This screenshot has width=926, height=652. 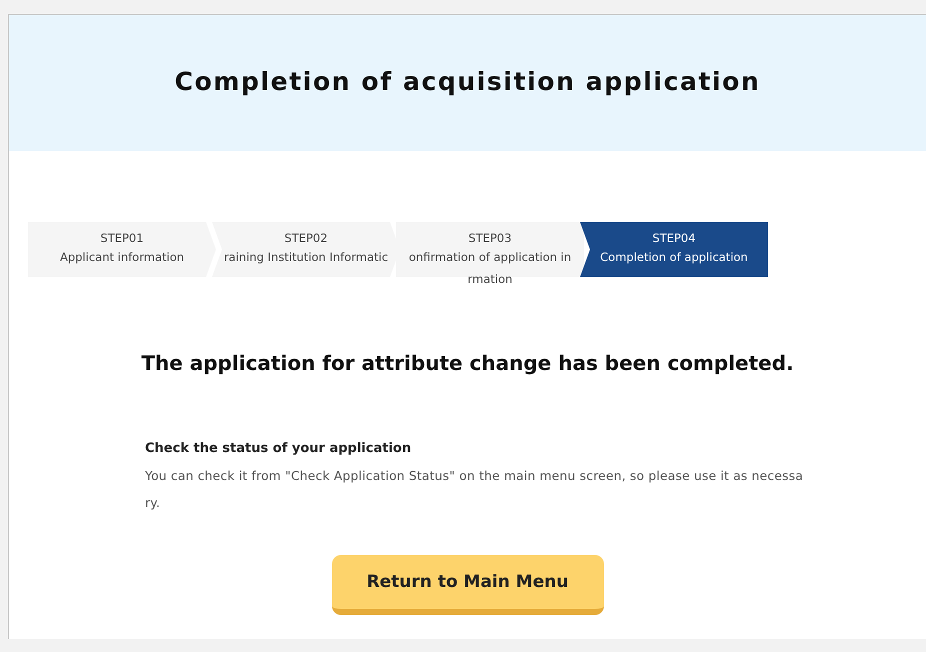 What do you see at coordinates (490, 268) in the screenshot?
I see `step-label: onfirmation of application in rmation` at bounding box center [490, 268].